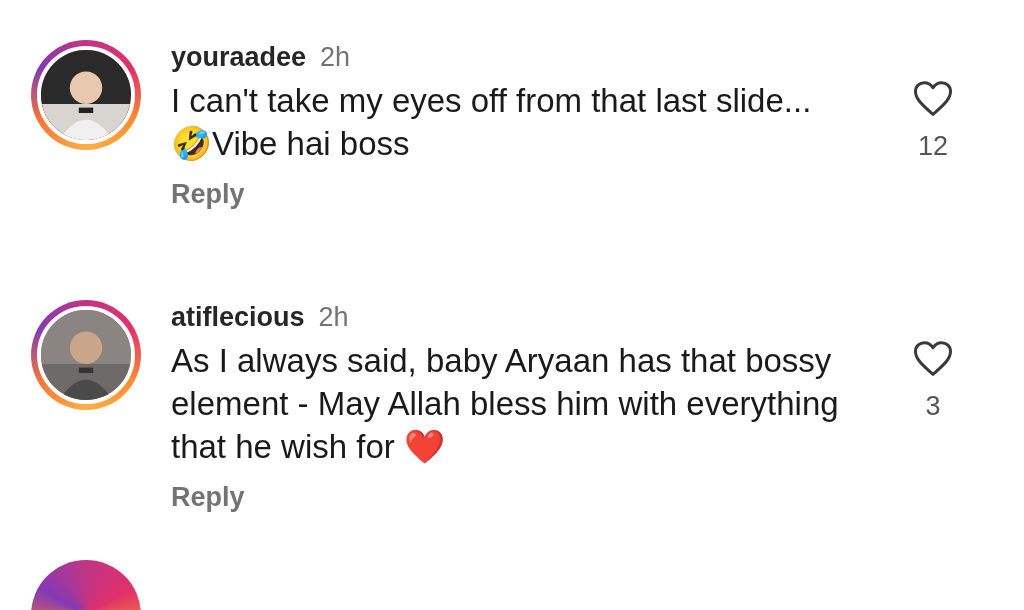  What do you see at coordinates (932, 146) in the screenshot?
I see `like-count: 12` at bounding box center [932, 146].